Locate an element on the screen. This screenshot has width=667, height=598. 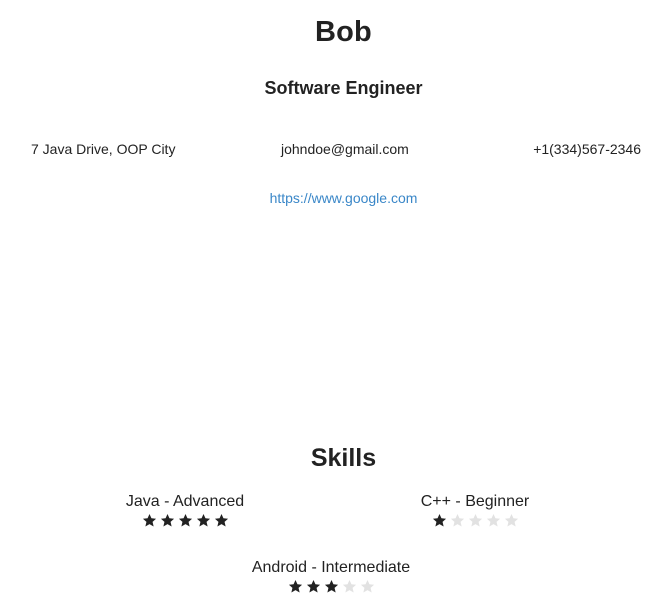
skill-item-java: Java - Advanced is located at coordinates (185, 510).